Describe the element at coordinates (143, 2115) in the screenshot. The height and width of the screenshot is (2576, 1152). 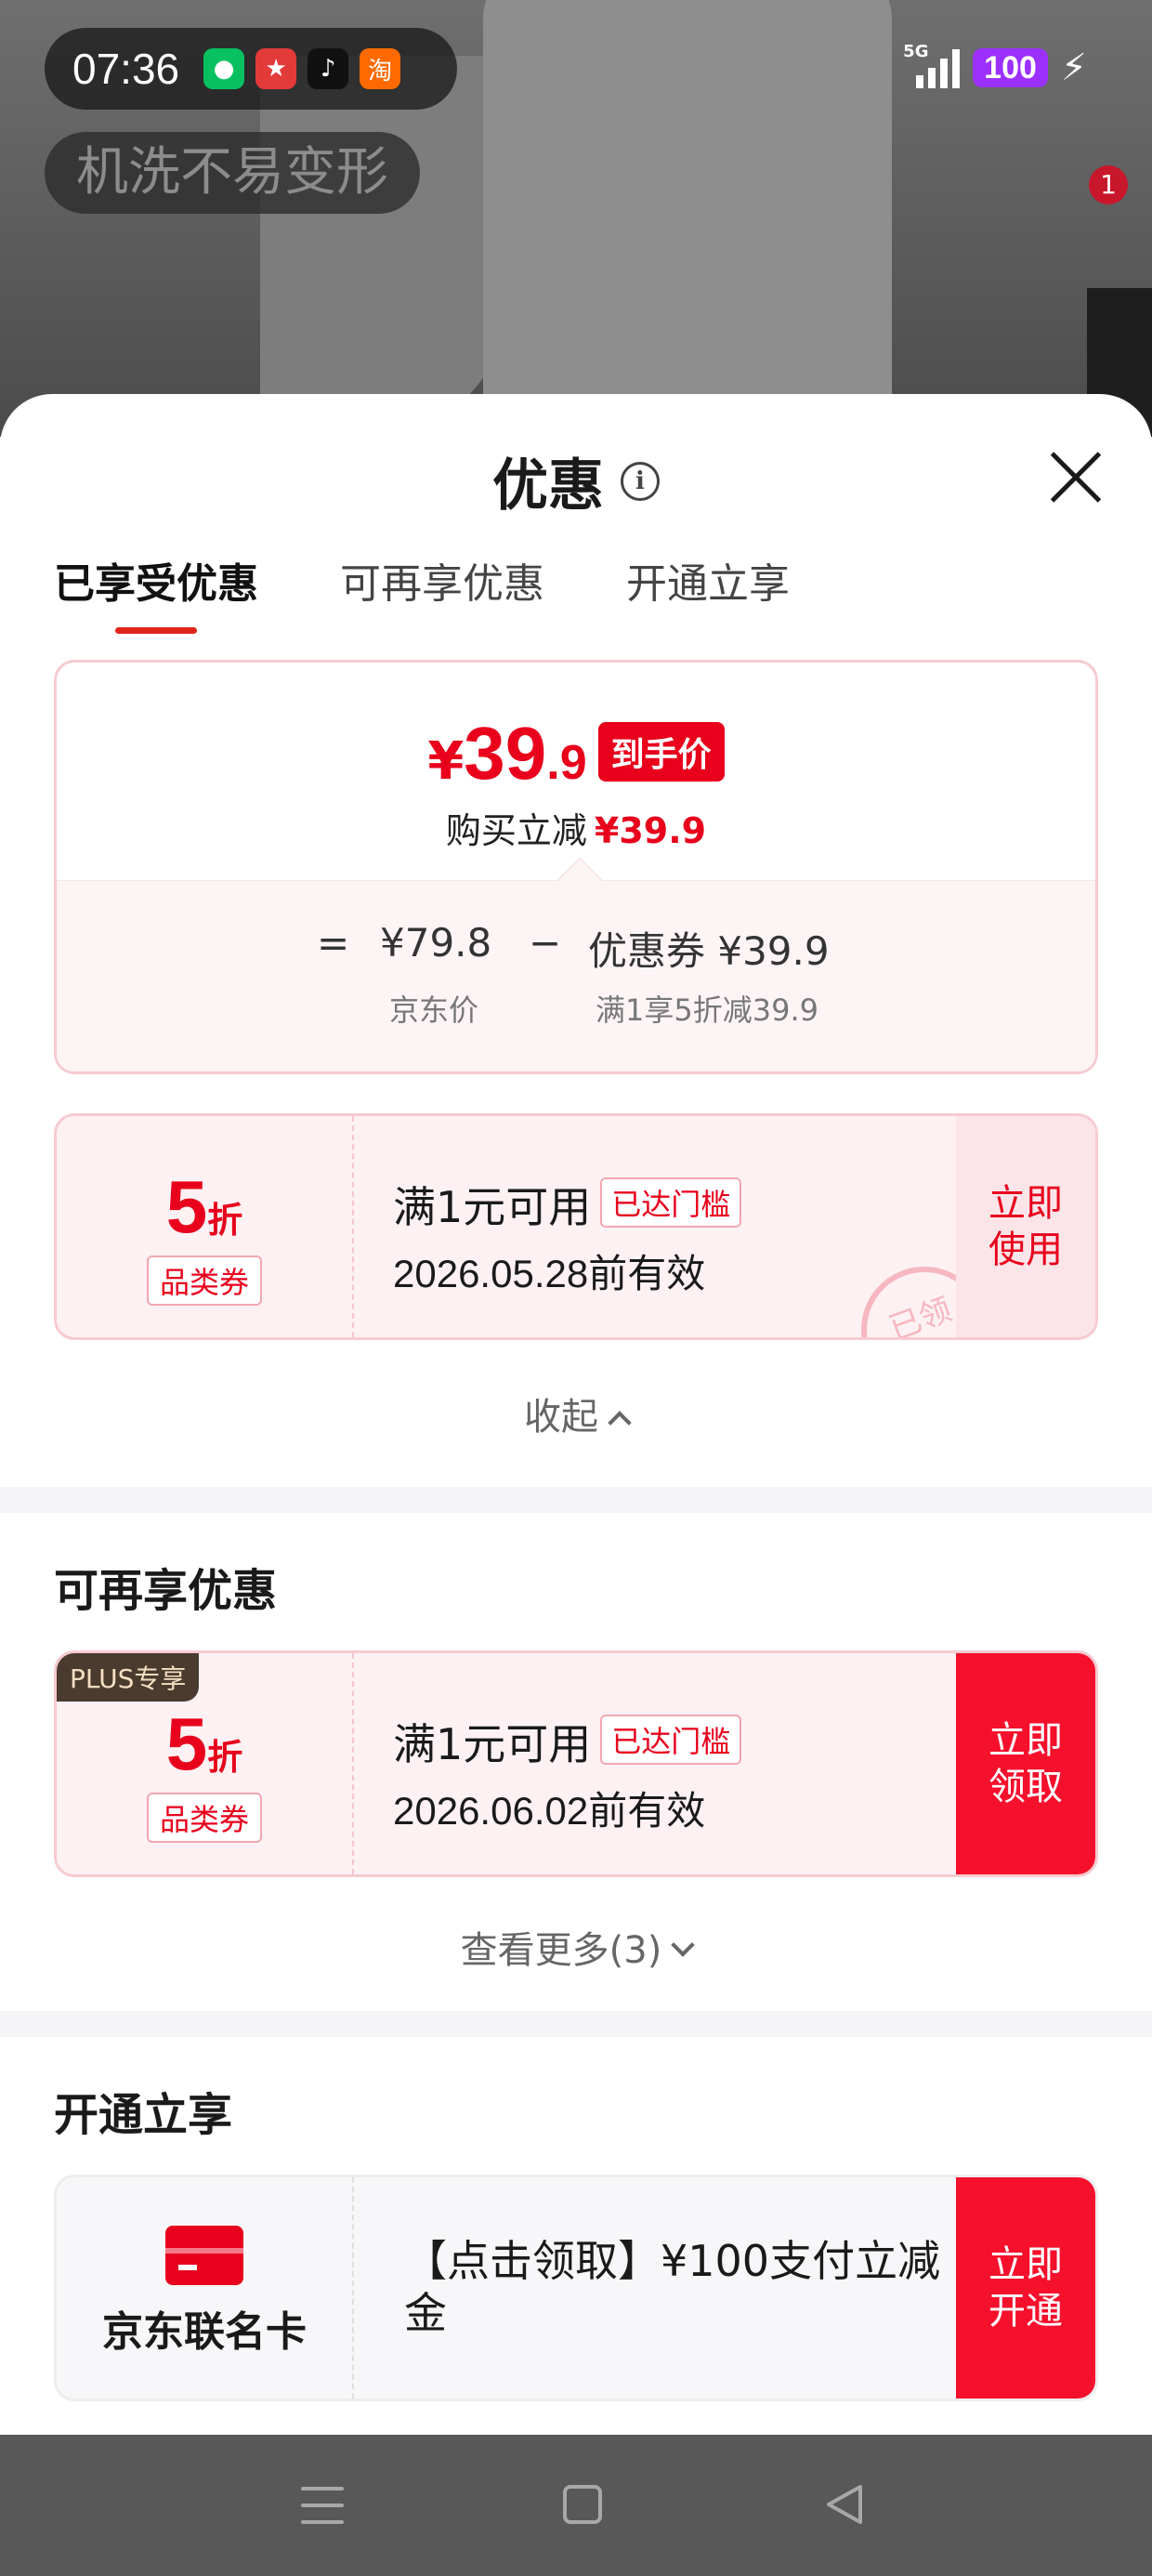
I see `open-enjoy-title: 开通立享` at that location.